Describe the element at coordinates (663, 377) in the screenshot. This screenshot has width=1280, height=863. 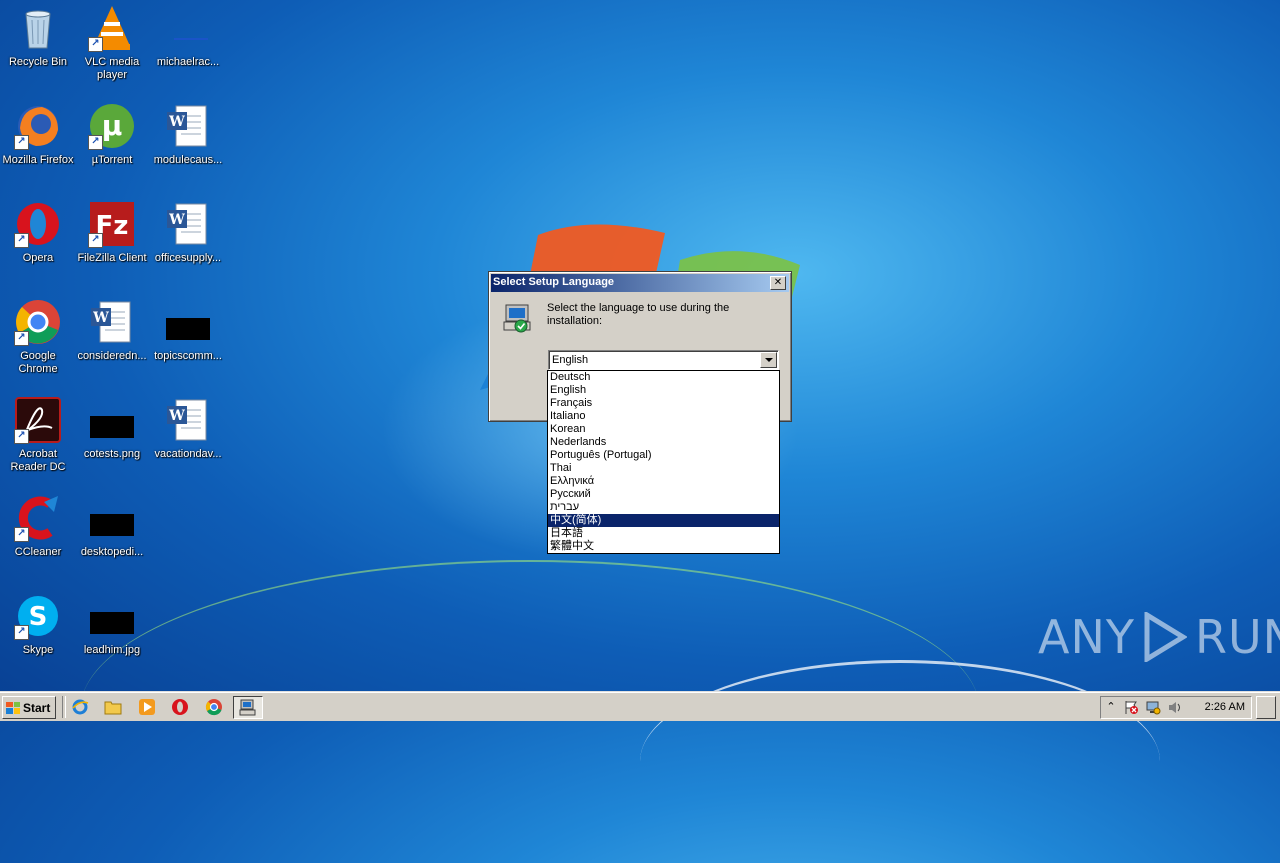
I see `language-option: Deutsch` at that location.